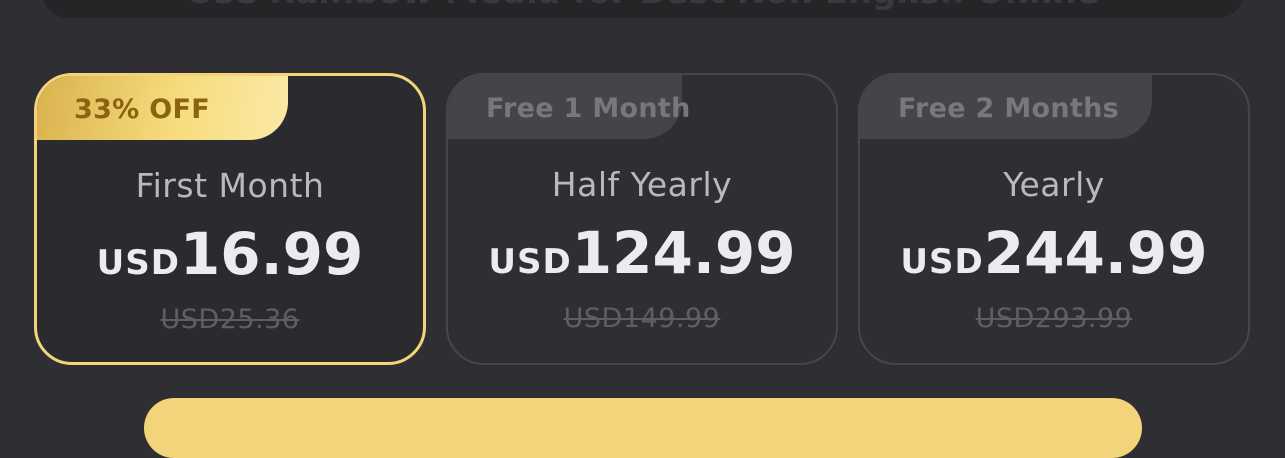  I want to click on plan-name: Half Yearly, so click(642, 184).